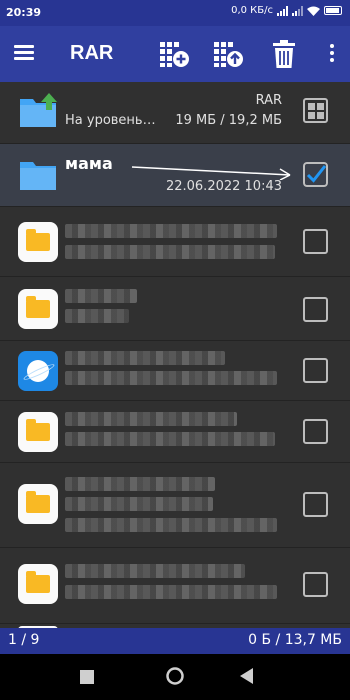  I want to click on list-item-folder: мама 22.06.2022 10:43, so click(175, 175).